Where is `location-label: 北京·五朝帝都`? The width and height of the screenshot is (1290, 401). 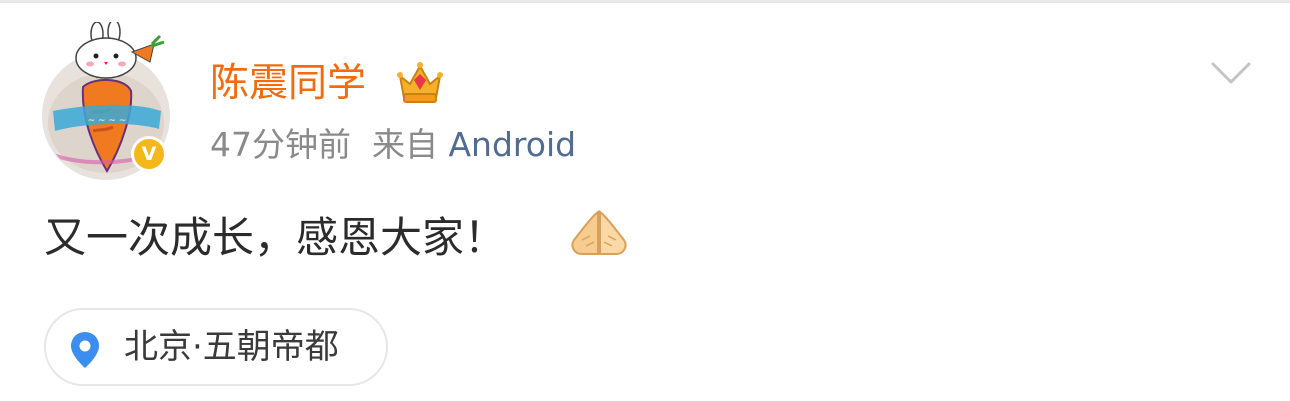 location-label: 北京·五朝帝都 is located at coordinates (231, 347).